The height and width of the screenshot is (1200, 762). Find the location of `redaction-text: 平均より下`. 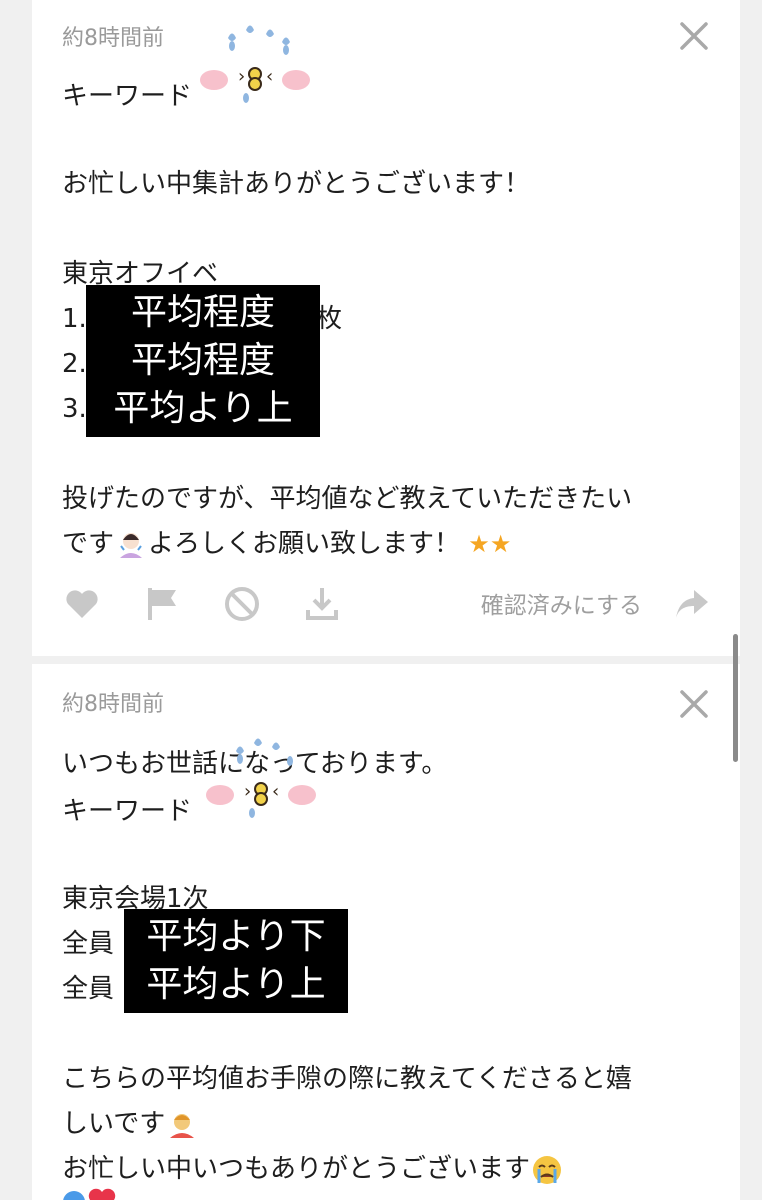

redaction-text: 平均より下 is located at coordinates (236, 936).